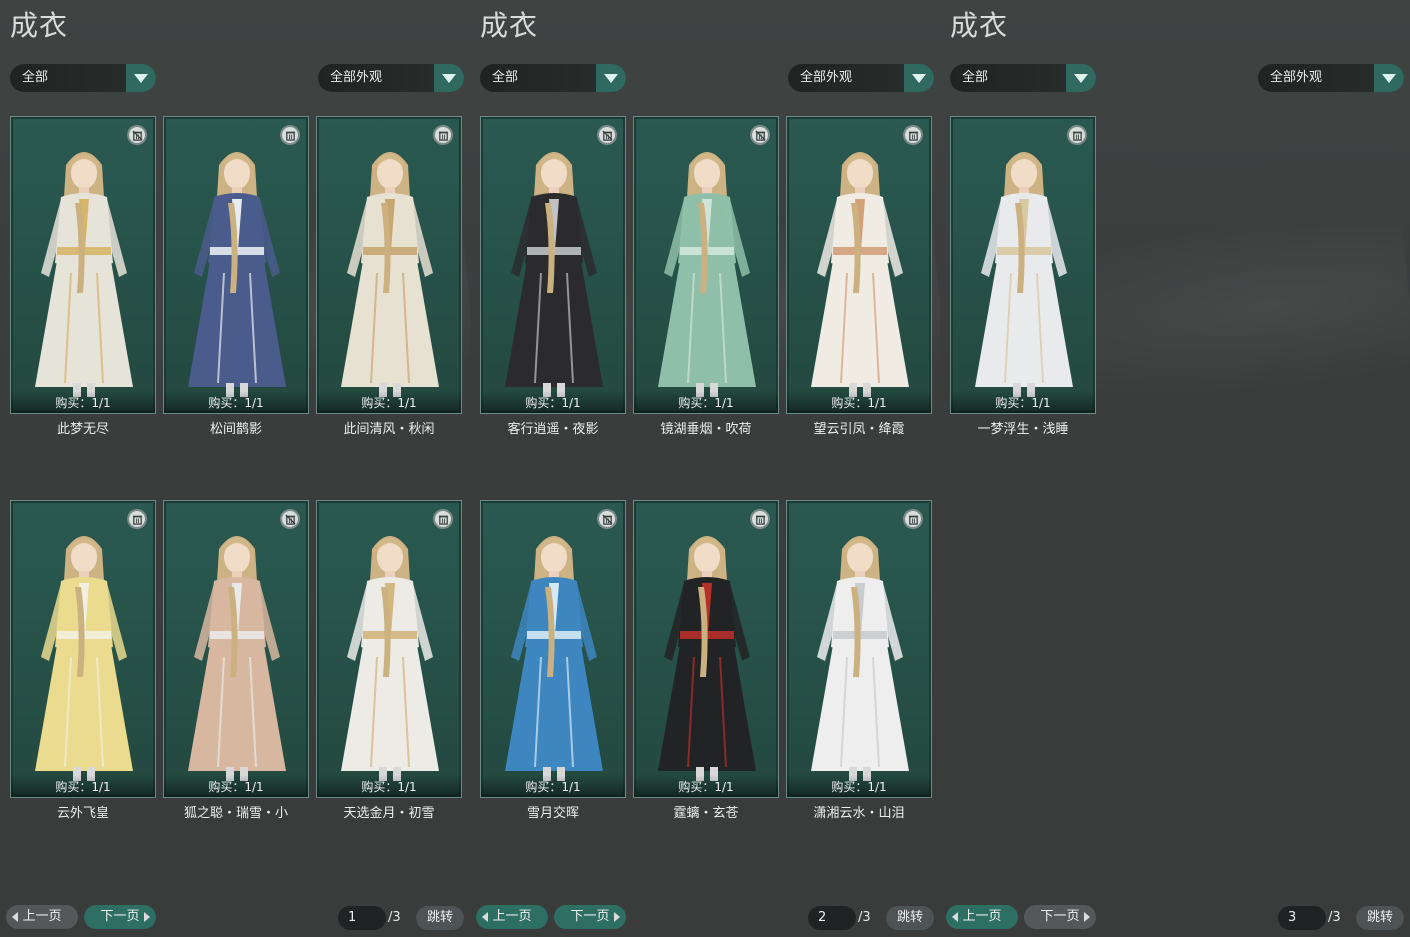 The height and width of the screenshot is (937, 1410). What do you see at coordinates (832, 918) in the screenshot?
I see `page-number-input: 2` at bounding box center [832, 918].